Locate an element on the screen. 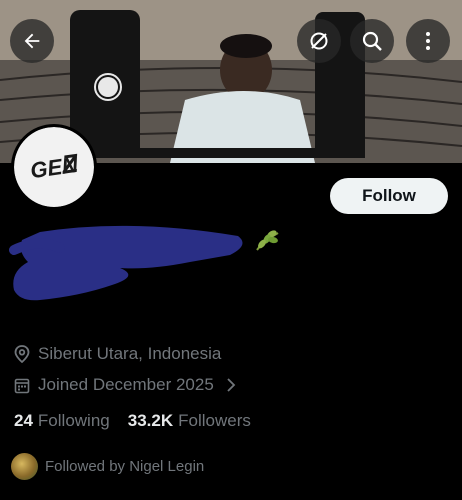 The image size is (462, 500). search-button is located at coordinates (372, 41).